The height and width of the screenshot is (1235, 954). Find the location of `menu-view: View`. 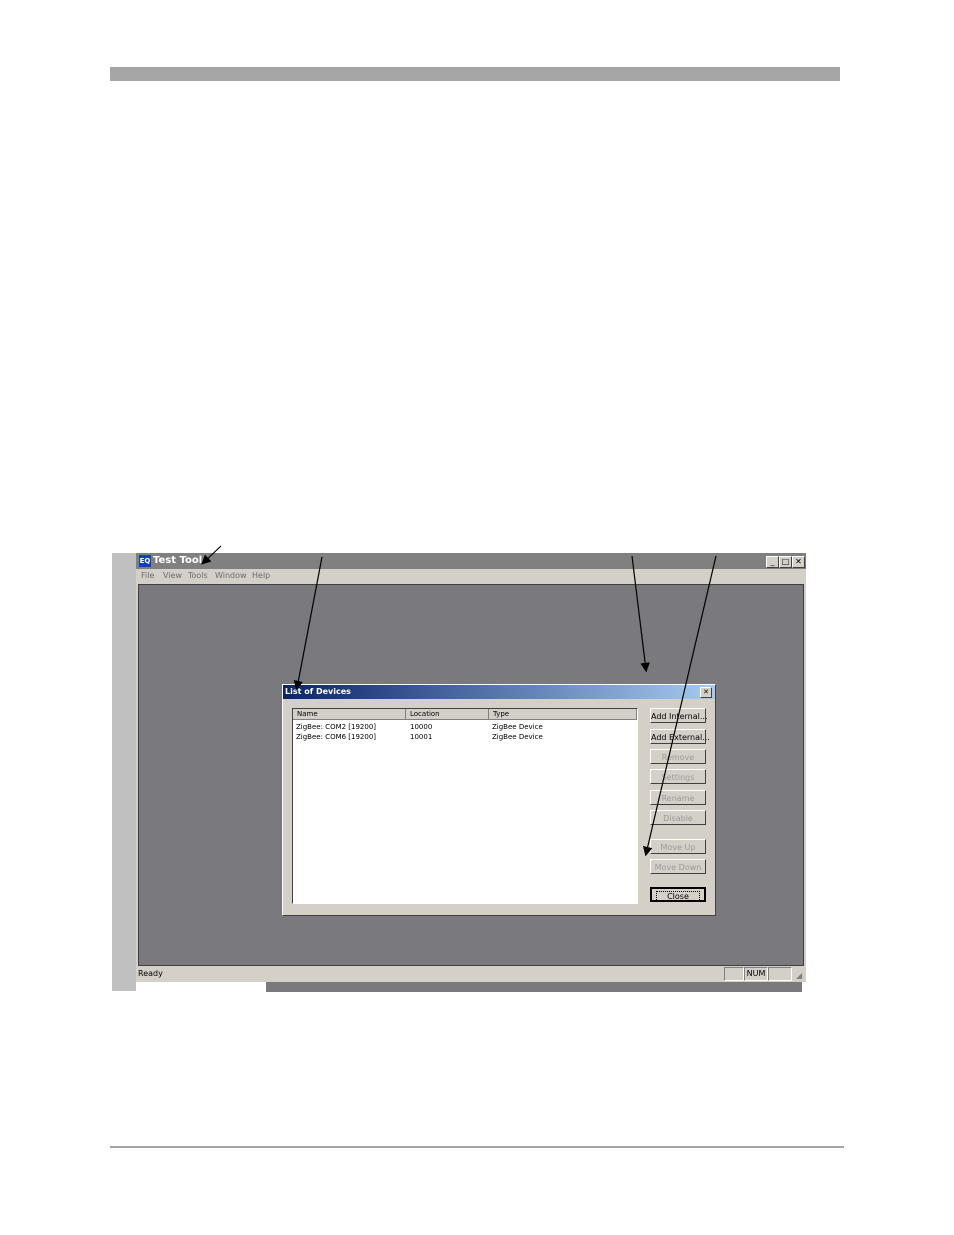

menu-view: View is located at coordinates (172, 575).